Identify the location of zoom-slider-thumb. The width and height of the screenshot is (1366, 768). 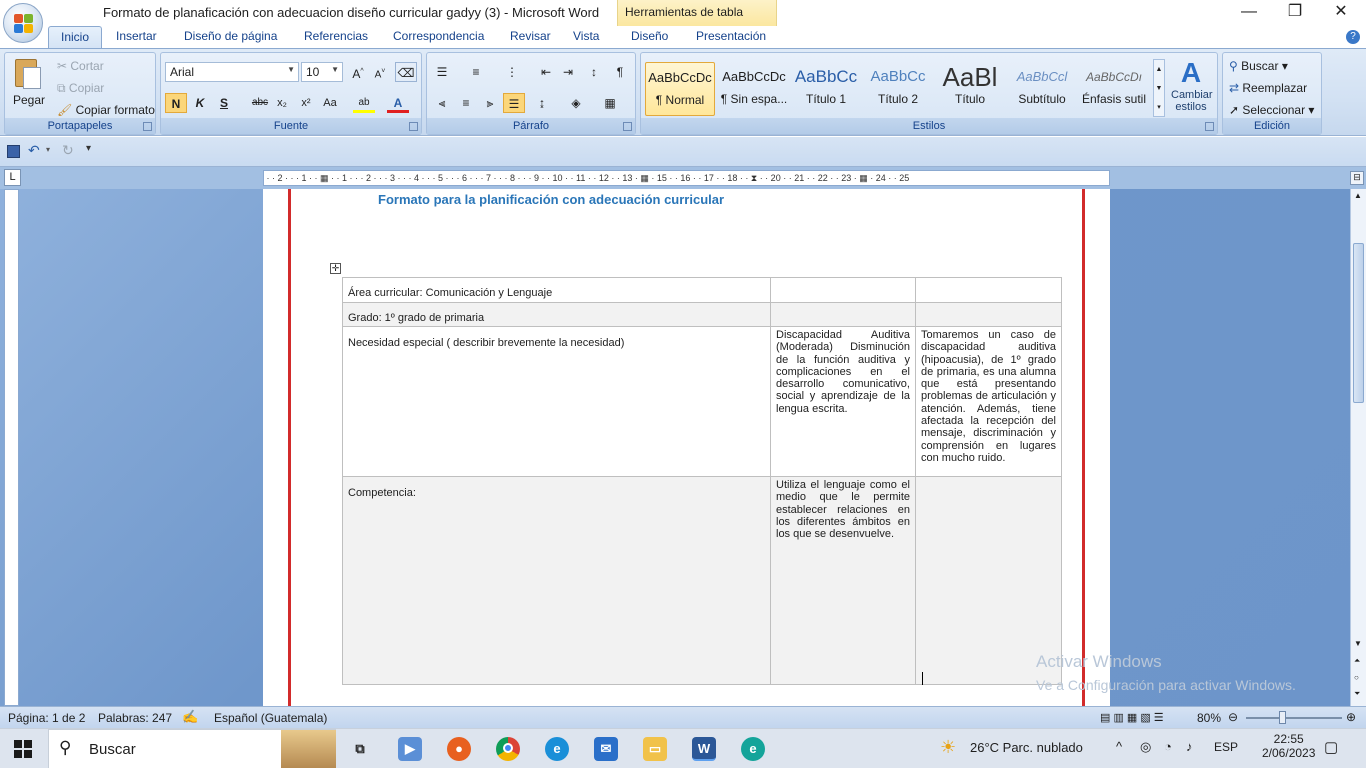
(1282, 717).